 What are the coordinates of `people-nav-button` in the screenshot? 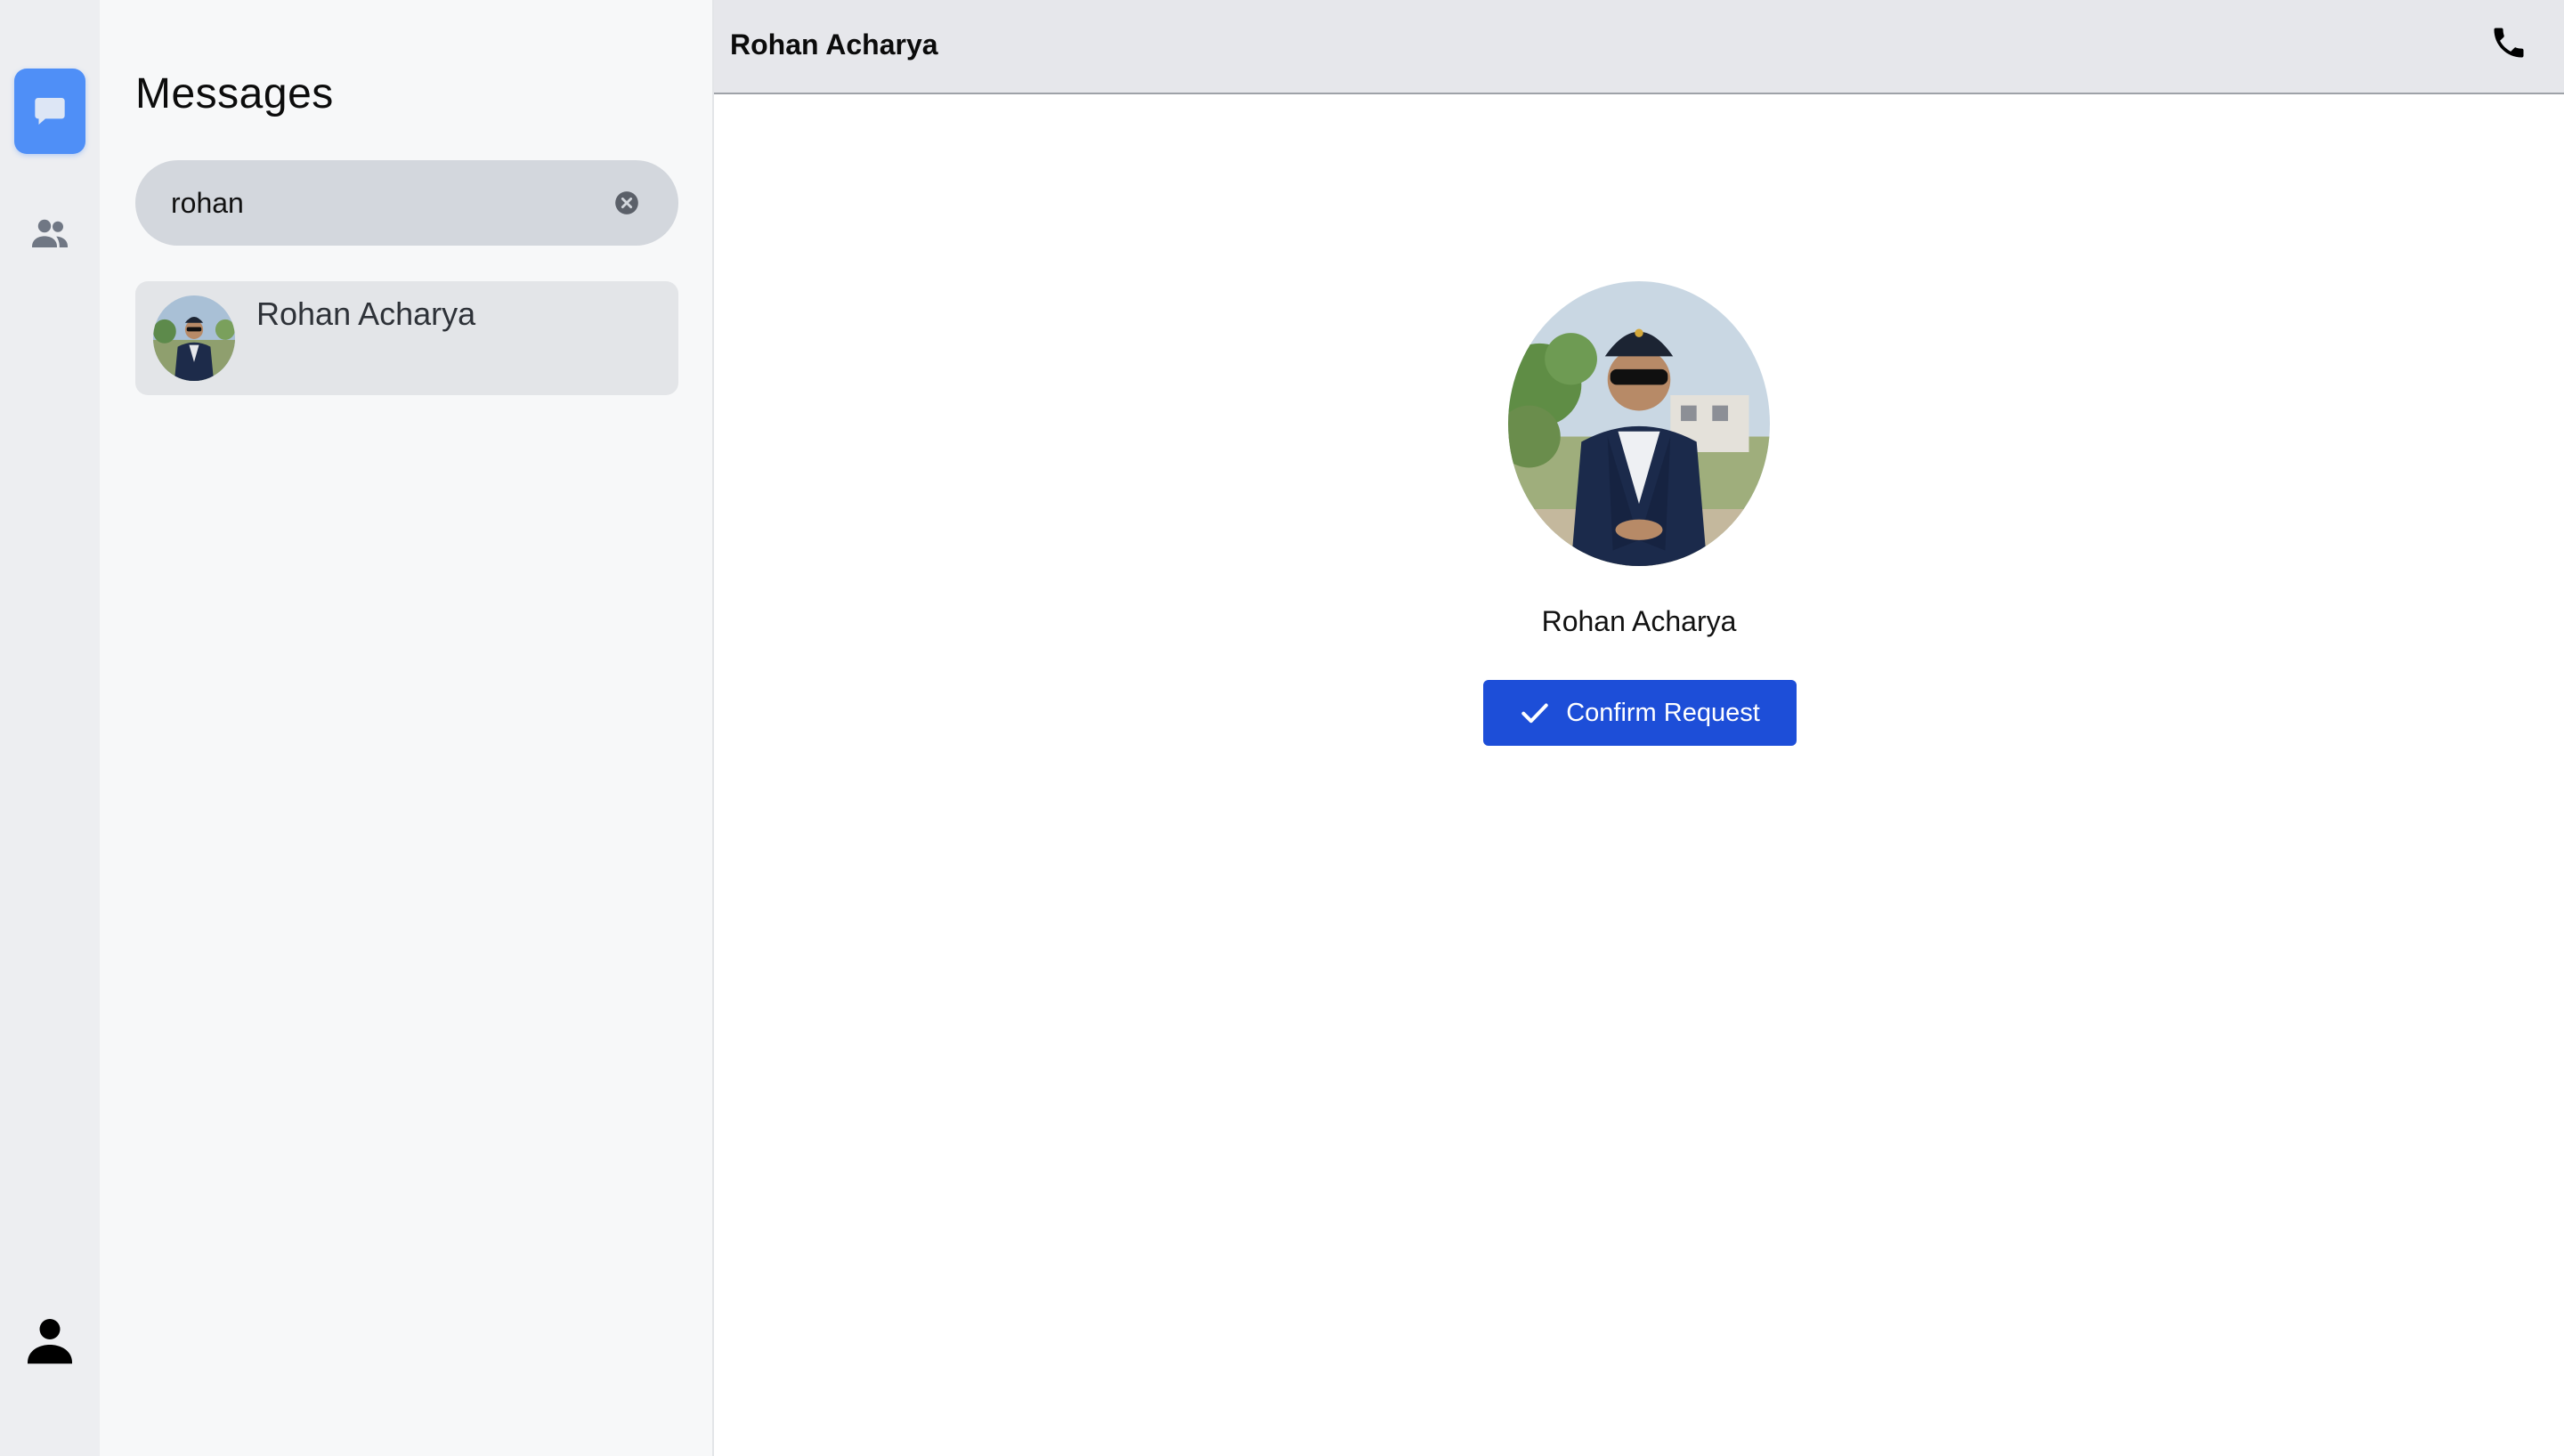 It's located at (49, 233).